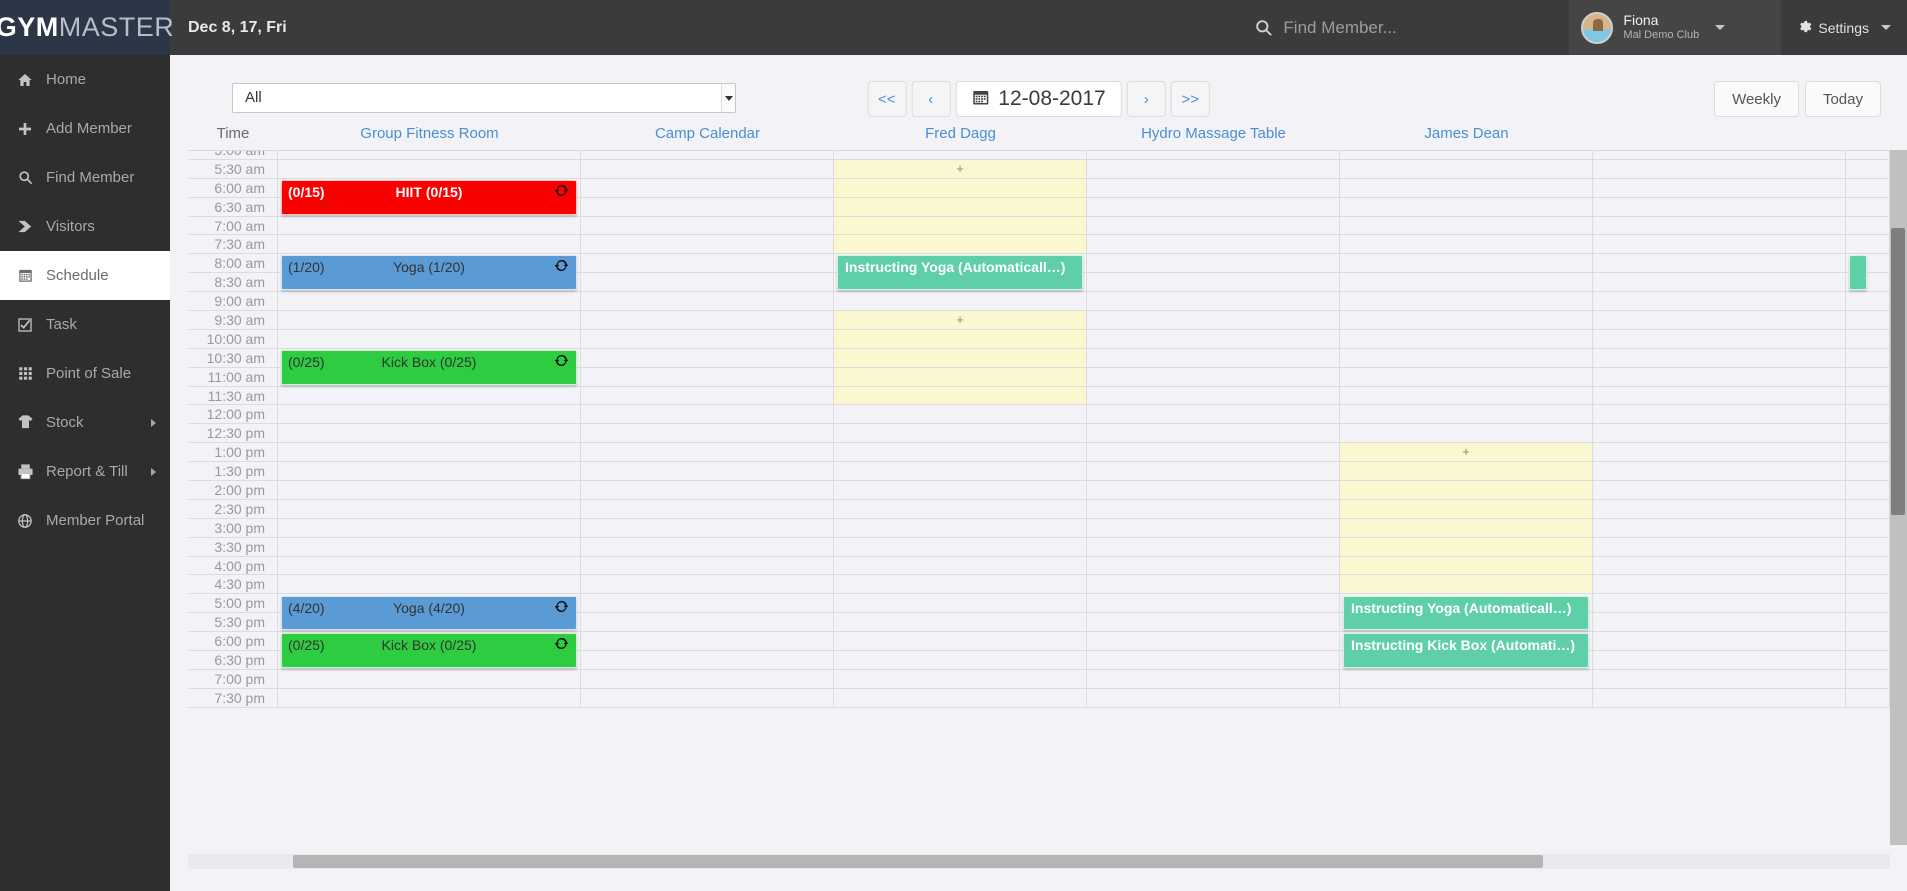  I want to click on sidebar-item-task: Task, so click(85, 324).